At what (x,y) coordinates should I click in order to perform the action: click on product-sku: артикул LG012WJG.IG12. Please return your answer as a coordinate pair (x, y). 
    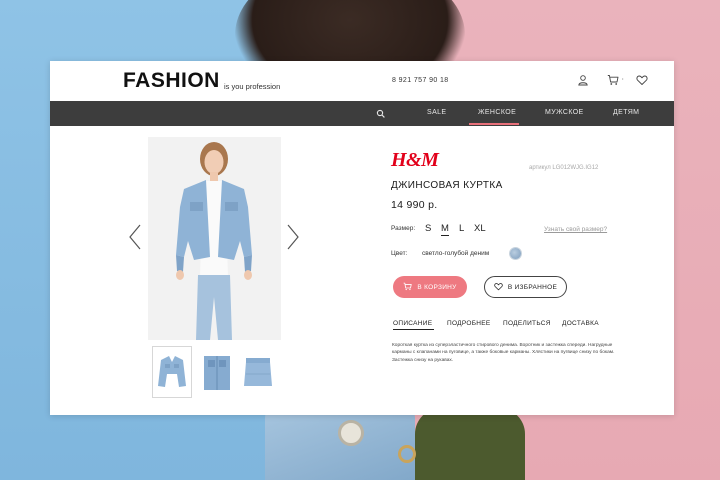
    Looking at the image, I should click on (564, 168).